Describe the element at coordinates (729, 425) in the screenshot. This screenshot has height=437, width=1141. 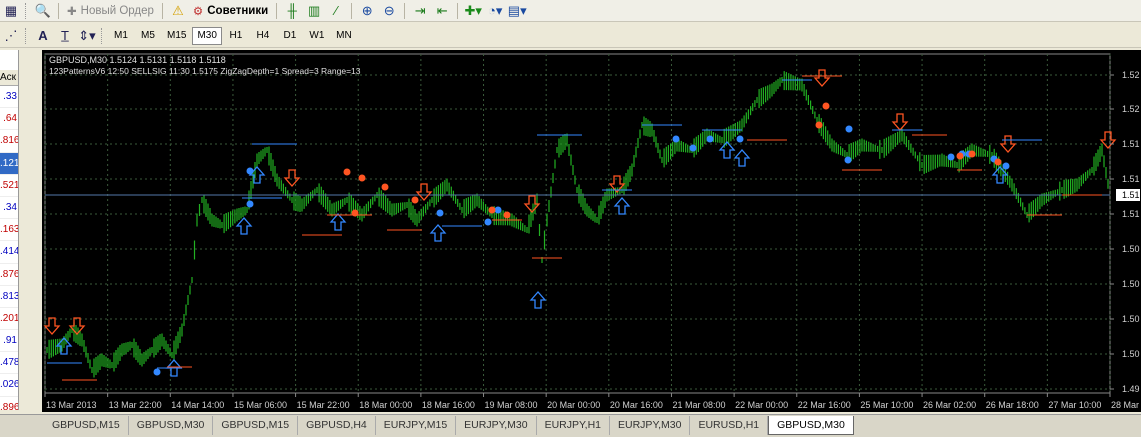
I see `chart-tab: EURUSD,H1` at that location.